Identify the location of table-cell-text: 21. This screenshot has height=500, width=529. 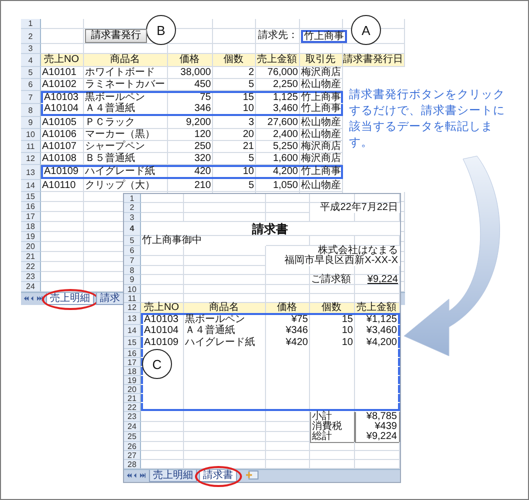
(248, 146).